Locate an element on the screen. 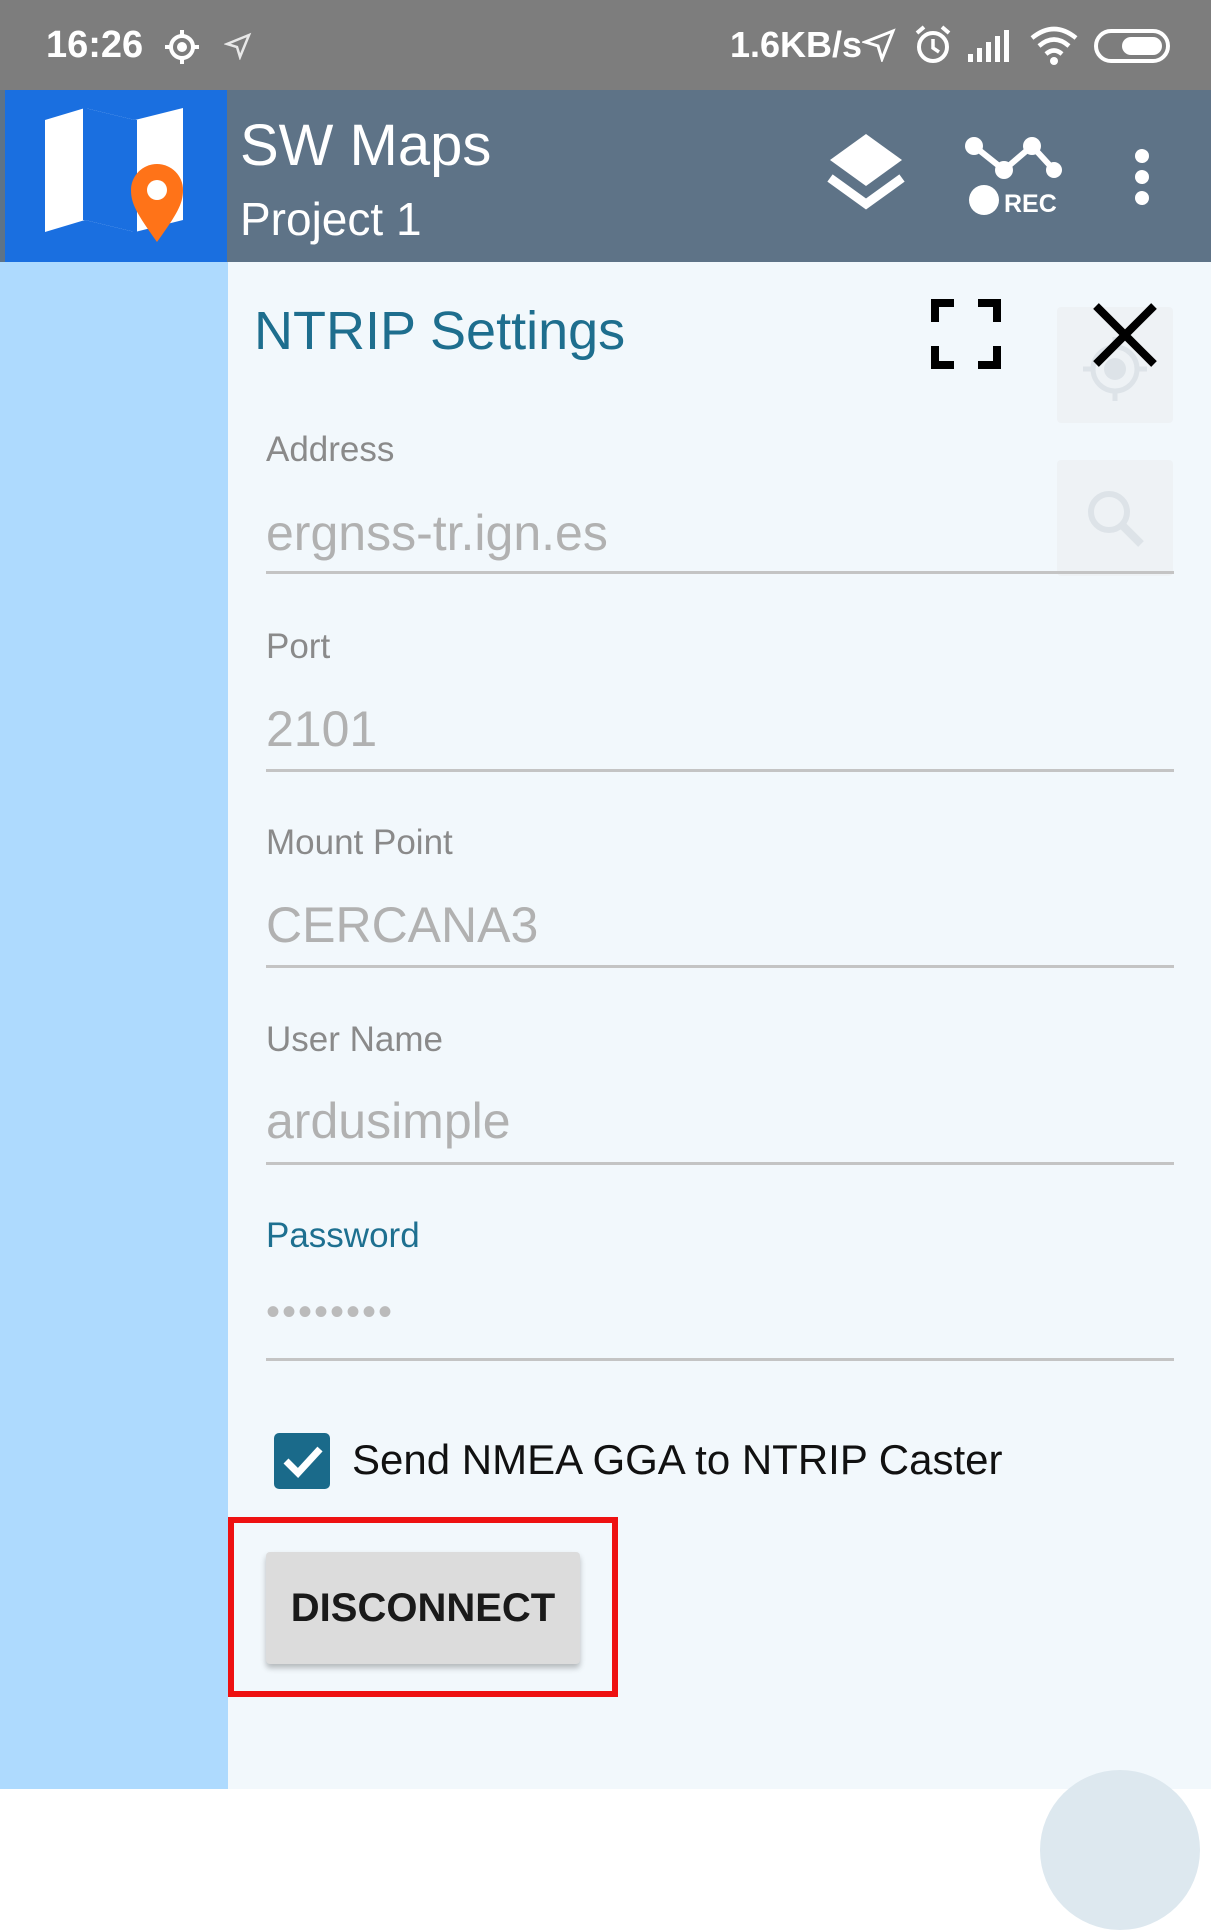  location-target-icon is located at coordinates (182, 47).